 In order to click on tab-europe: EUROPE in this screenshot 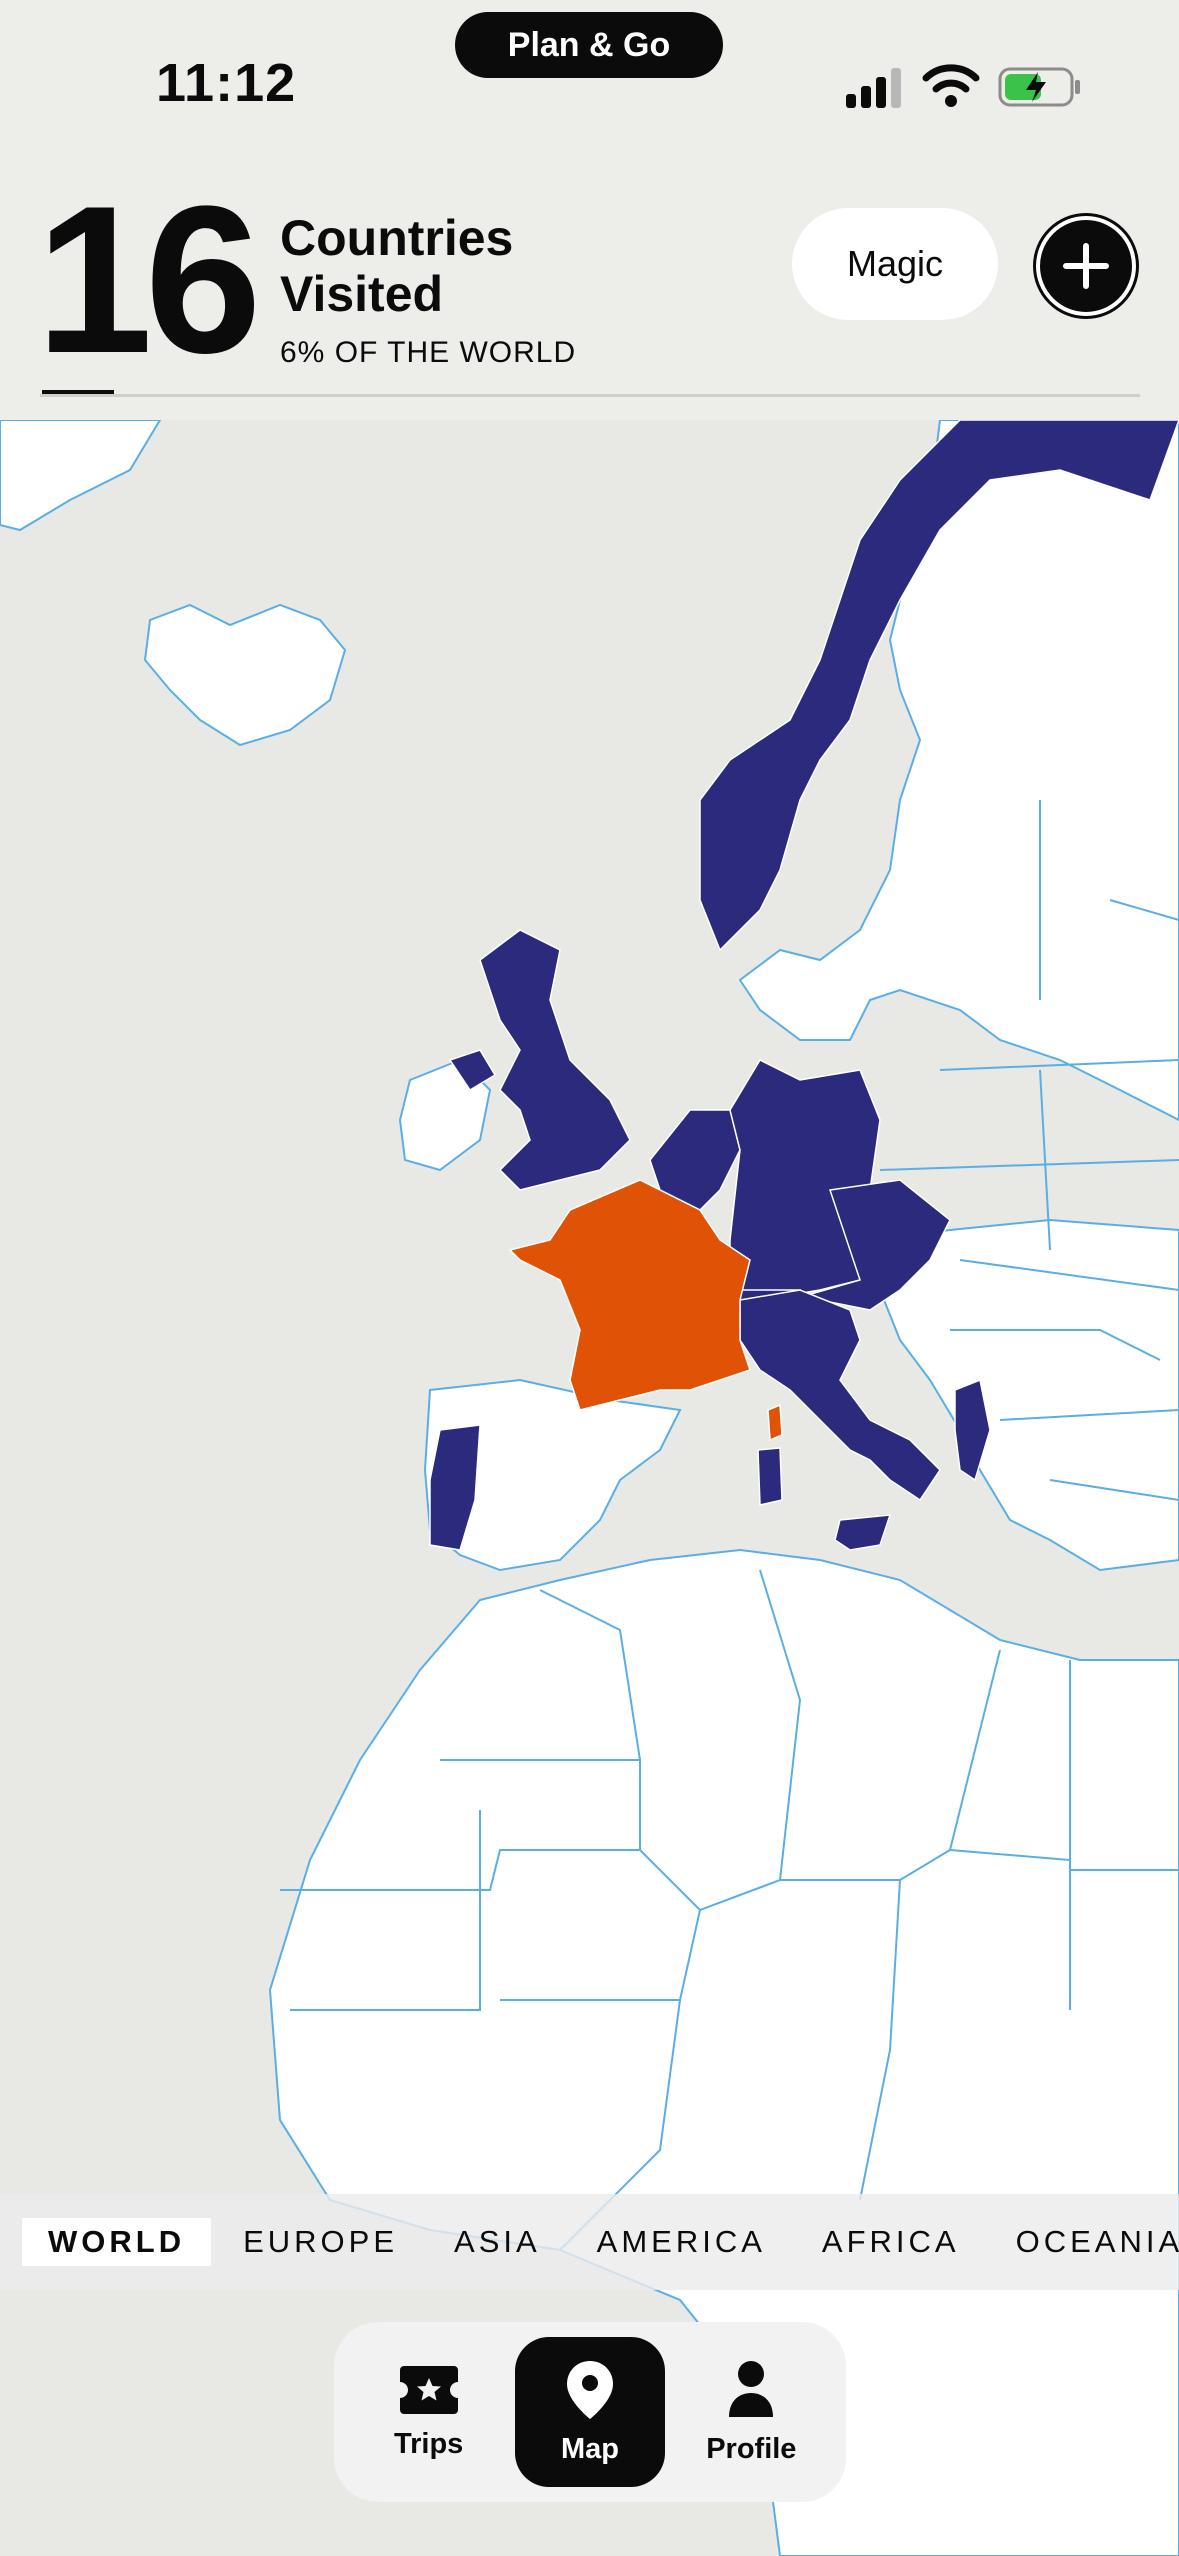, I will do `click(320, 2242)`.